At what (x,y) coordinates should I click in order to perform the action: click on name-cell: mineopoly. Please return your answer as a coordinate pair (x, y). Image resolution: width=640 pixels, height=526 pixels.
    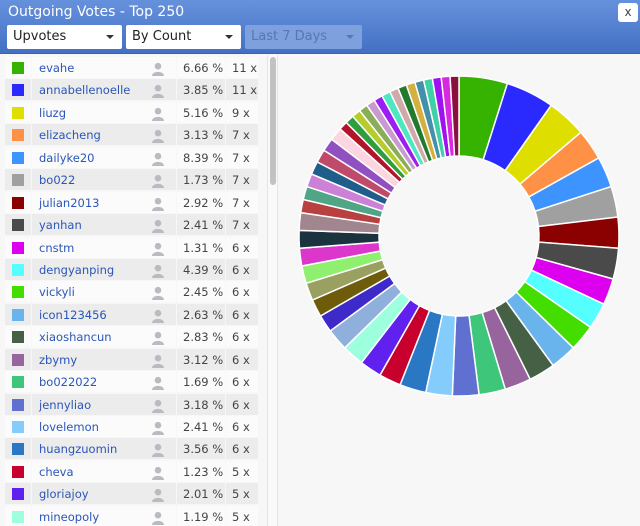
    Looking at the image, I should click on (104, 515).